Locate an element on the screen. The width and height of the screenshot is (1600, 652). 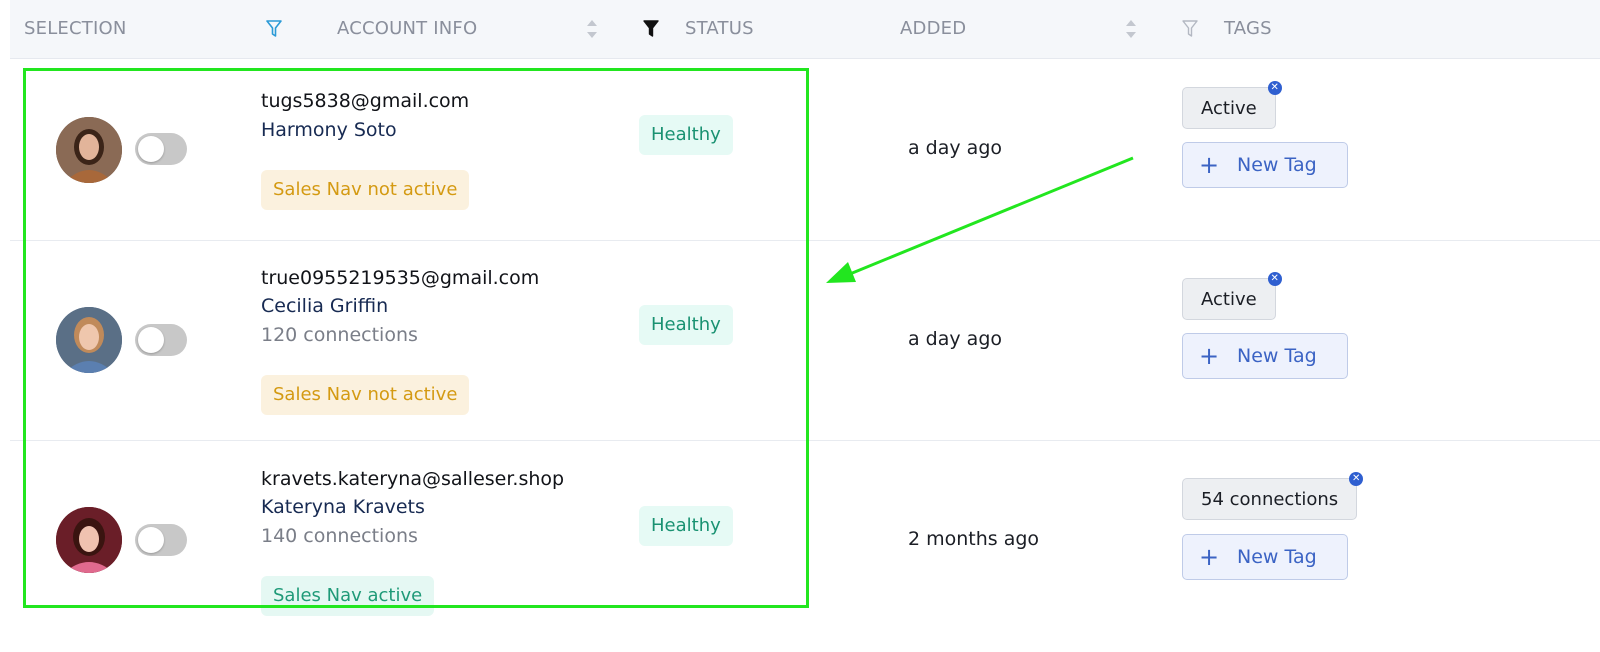
column-header-tags: TAGS is located at coordinates (1248, 28).